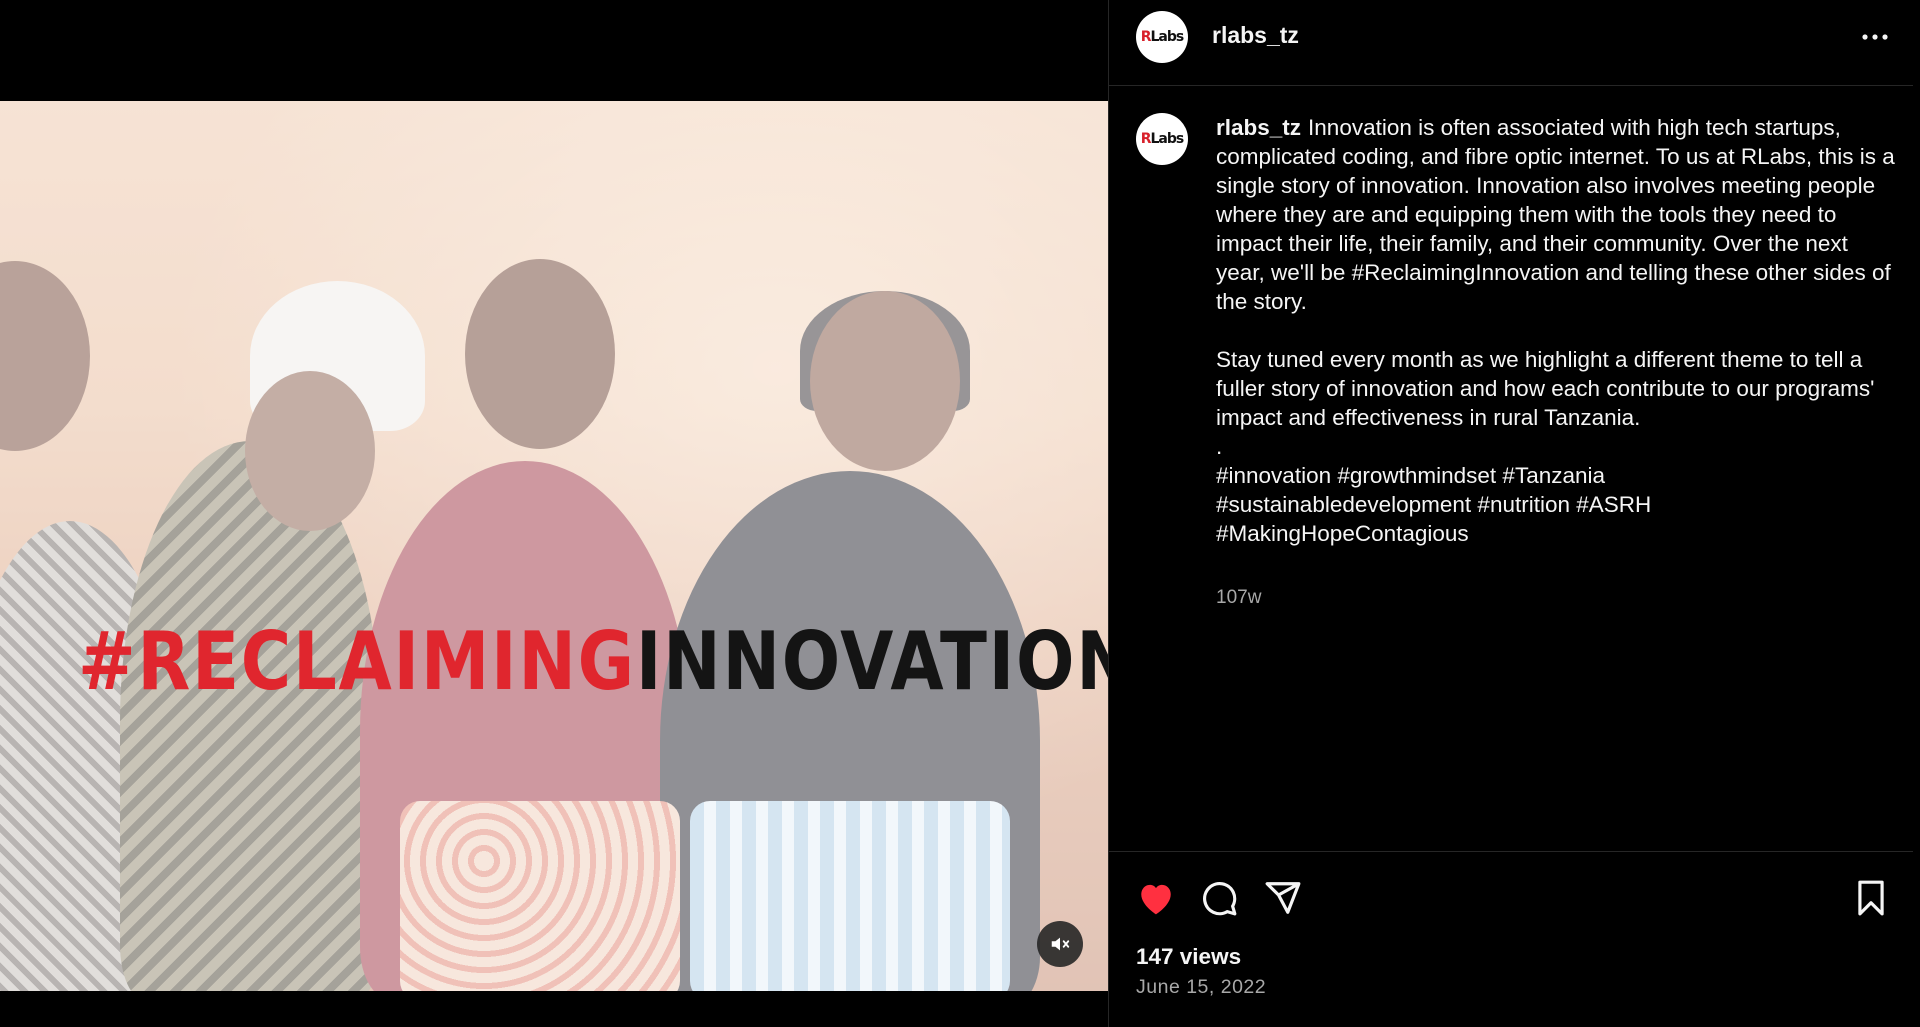 The height and width of the screenshot is (1027, 1920). I want to click on video-overlay-title: #RECLAIMINGINNOVATION, so click(593, 661).